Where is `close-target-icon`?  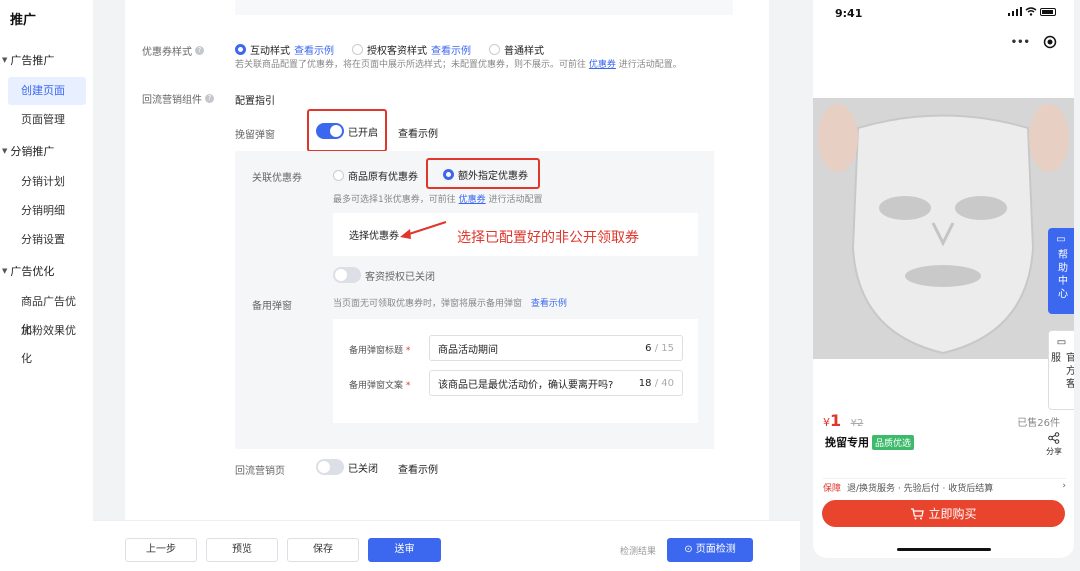
close-target-icon is located at coordinates (1050, 42).